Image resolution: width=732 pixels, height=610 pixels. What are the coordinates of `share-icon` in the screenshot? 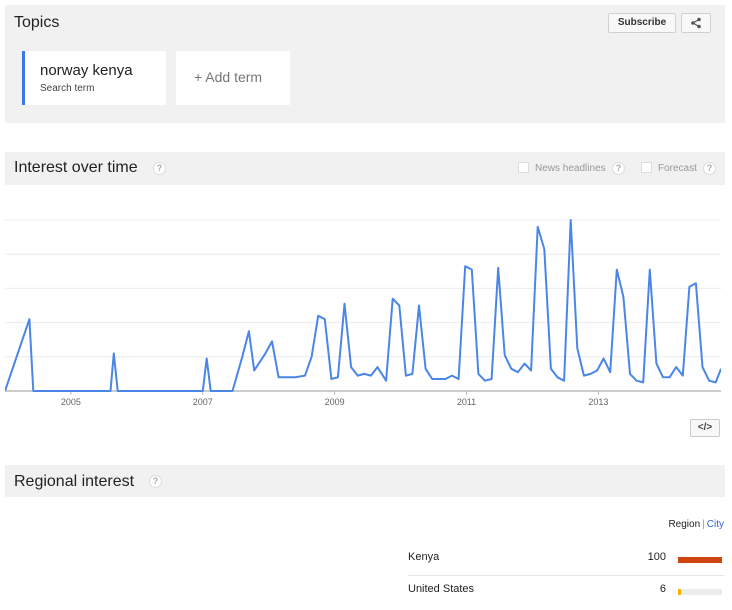 It's located at (696, 23).